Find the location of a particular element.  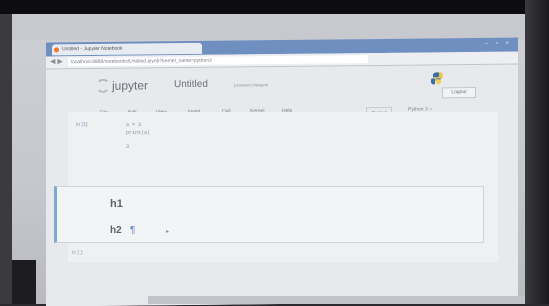

browser-tab: Untitled - Jupyter Notebook is located at coordinates (127, 49).